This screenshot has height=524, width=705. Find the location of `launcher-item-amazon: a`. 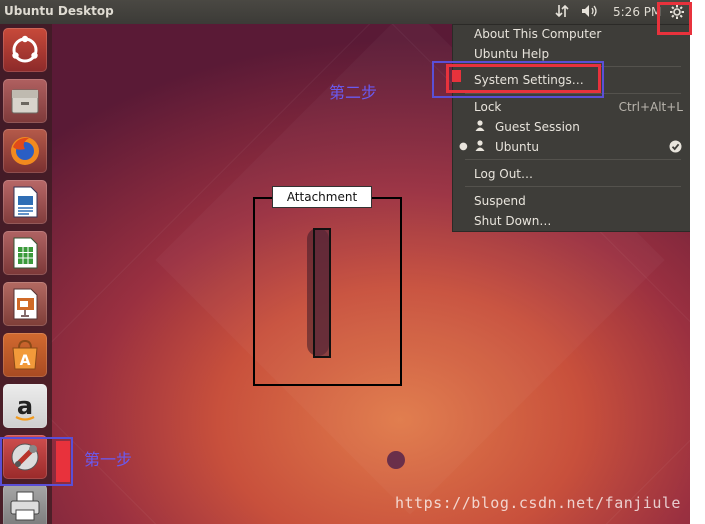

launcher-item-amazon: a is located at coordinates (25, 406).